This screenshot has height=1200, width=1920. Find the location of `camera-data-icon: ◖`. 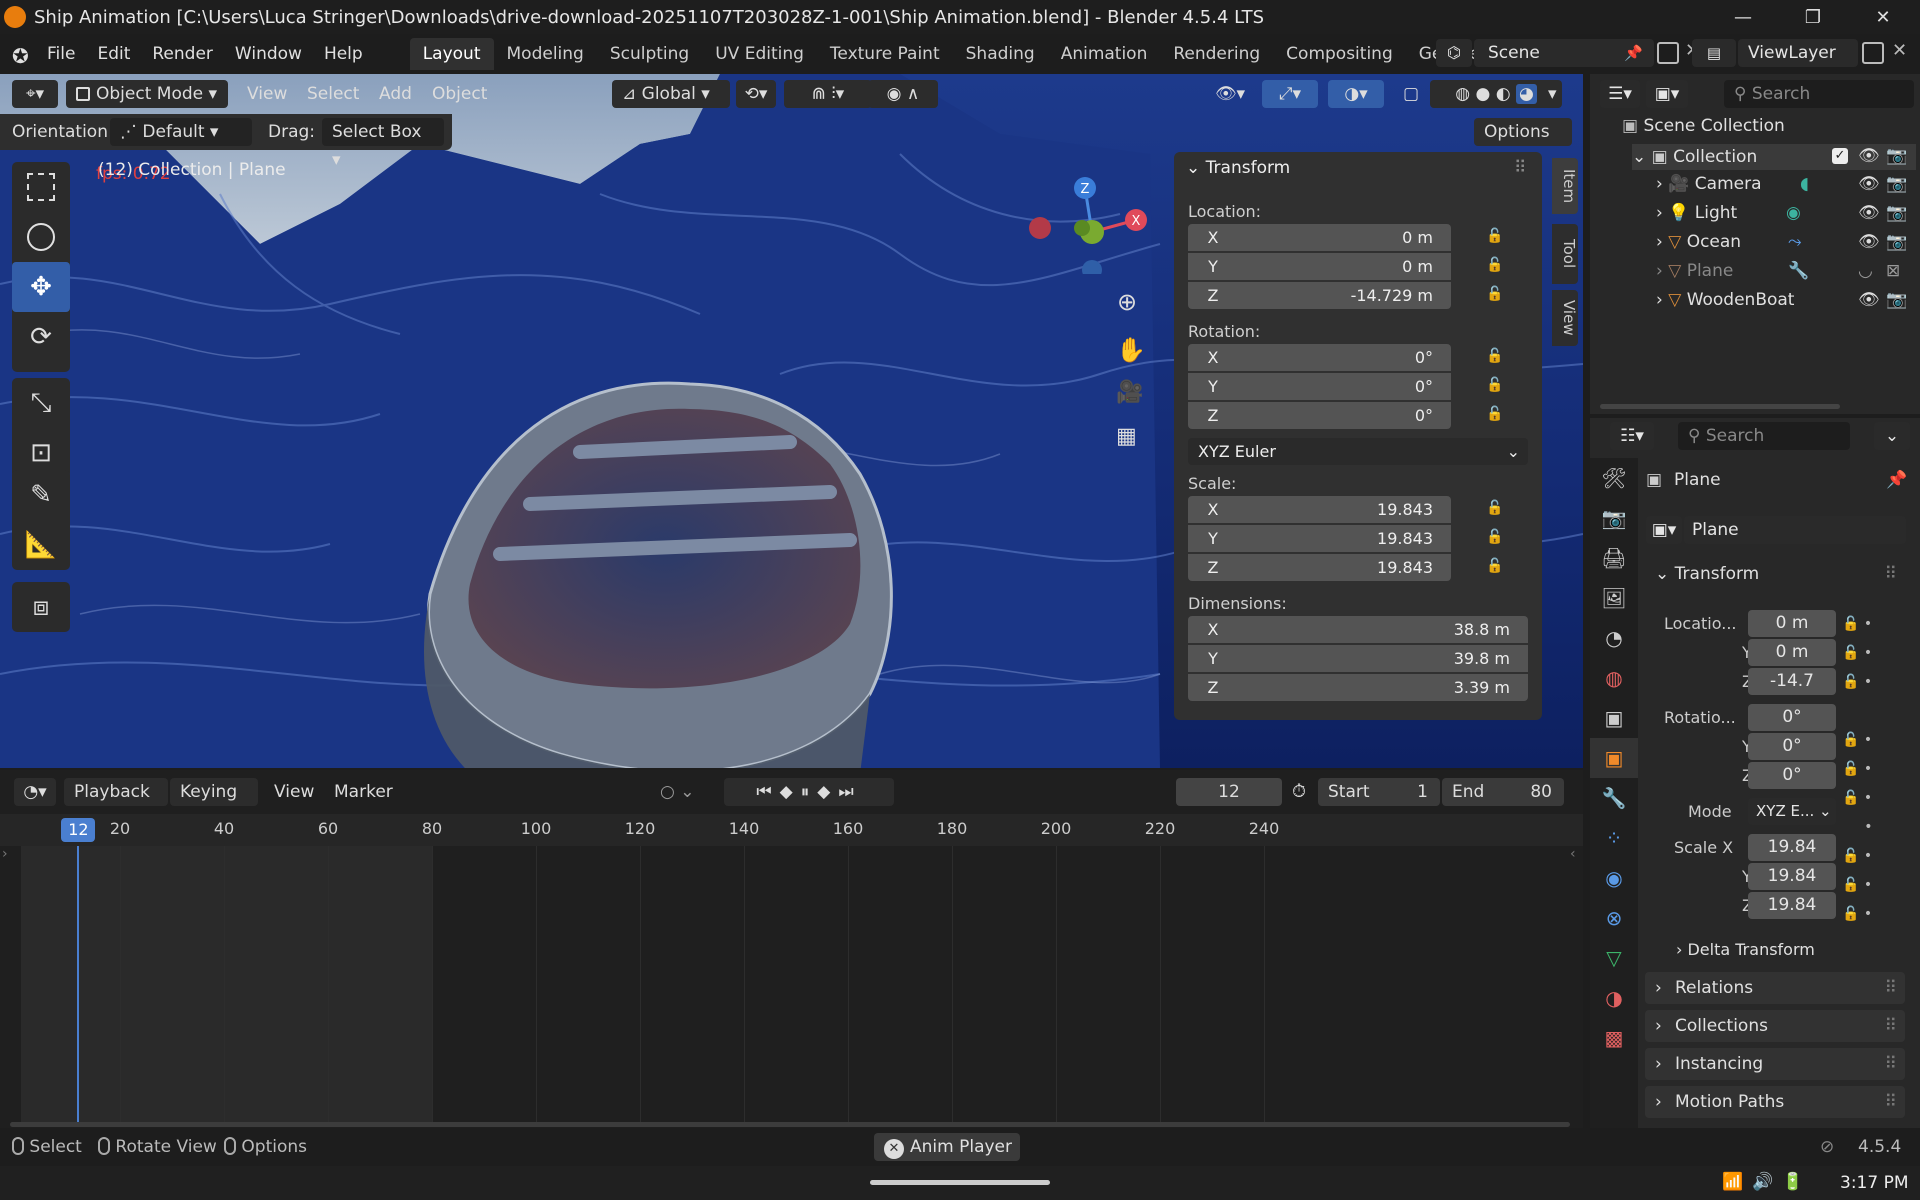

camera-data-icon: ◖ is located at coordinates (1804, 184).